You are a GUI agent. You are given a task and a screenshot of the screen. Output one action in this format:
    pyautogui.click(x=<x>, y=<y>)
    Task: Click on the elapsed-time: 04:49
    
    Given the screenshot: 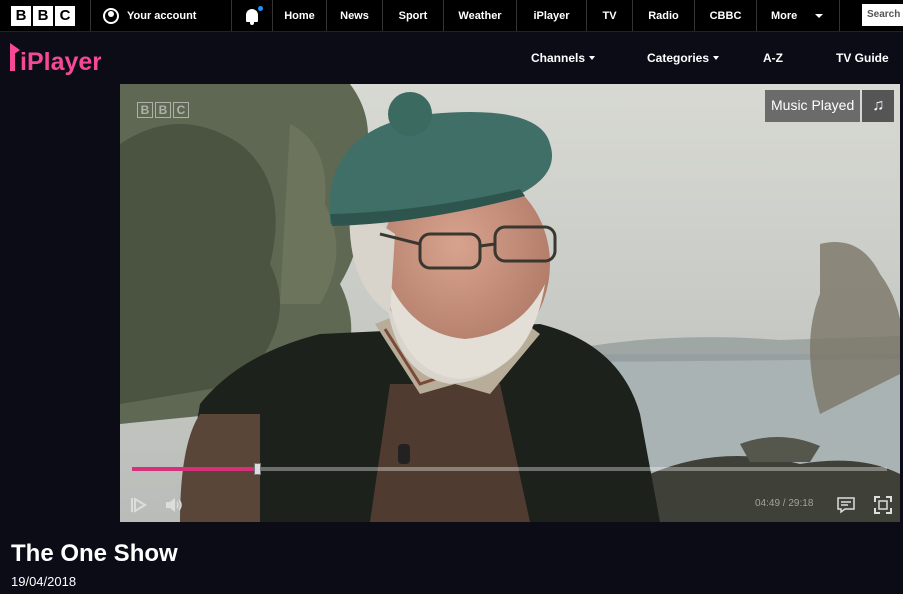 What is the action you would take?
    pyautogui.click(x=768, y=503)
    